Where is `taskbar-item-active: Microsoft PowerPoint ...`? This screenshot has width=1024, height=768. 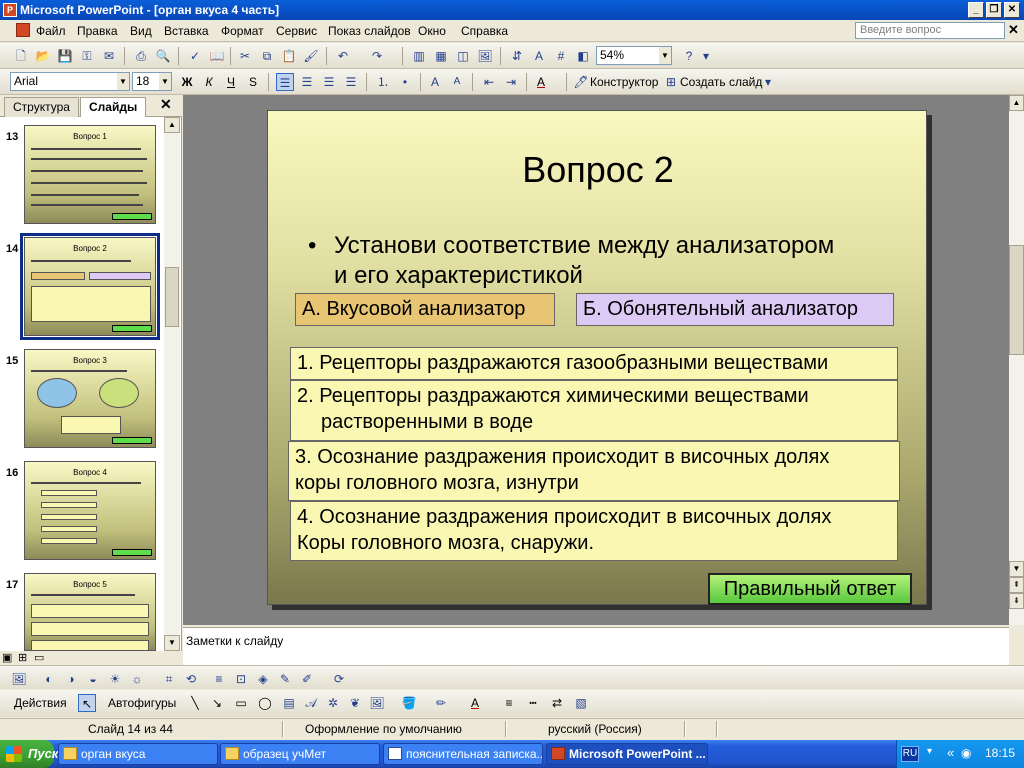
taskbar-item-active: Microsoft PowerPoint ... is located at coordinates (627, 754).